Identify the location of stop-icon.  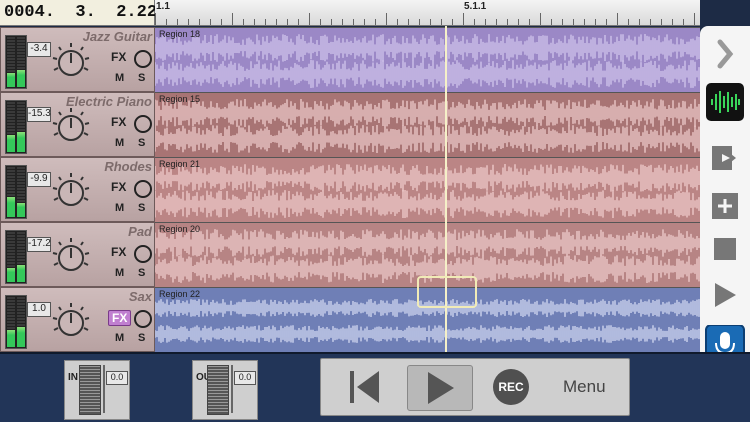
(725, 251).